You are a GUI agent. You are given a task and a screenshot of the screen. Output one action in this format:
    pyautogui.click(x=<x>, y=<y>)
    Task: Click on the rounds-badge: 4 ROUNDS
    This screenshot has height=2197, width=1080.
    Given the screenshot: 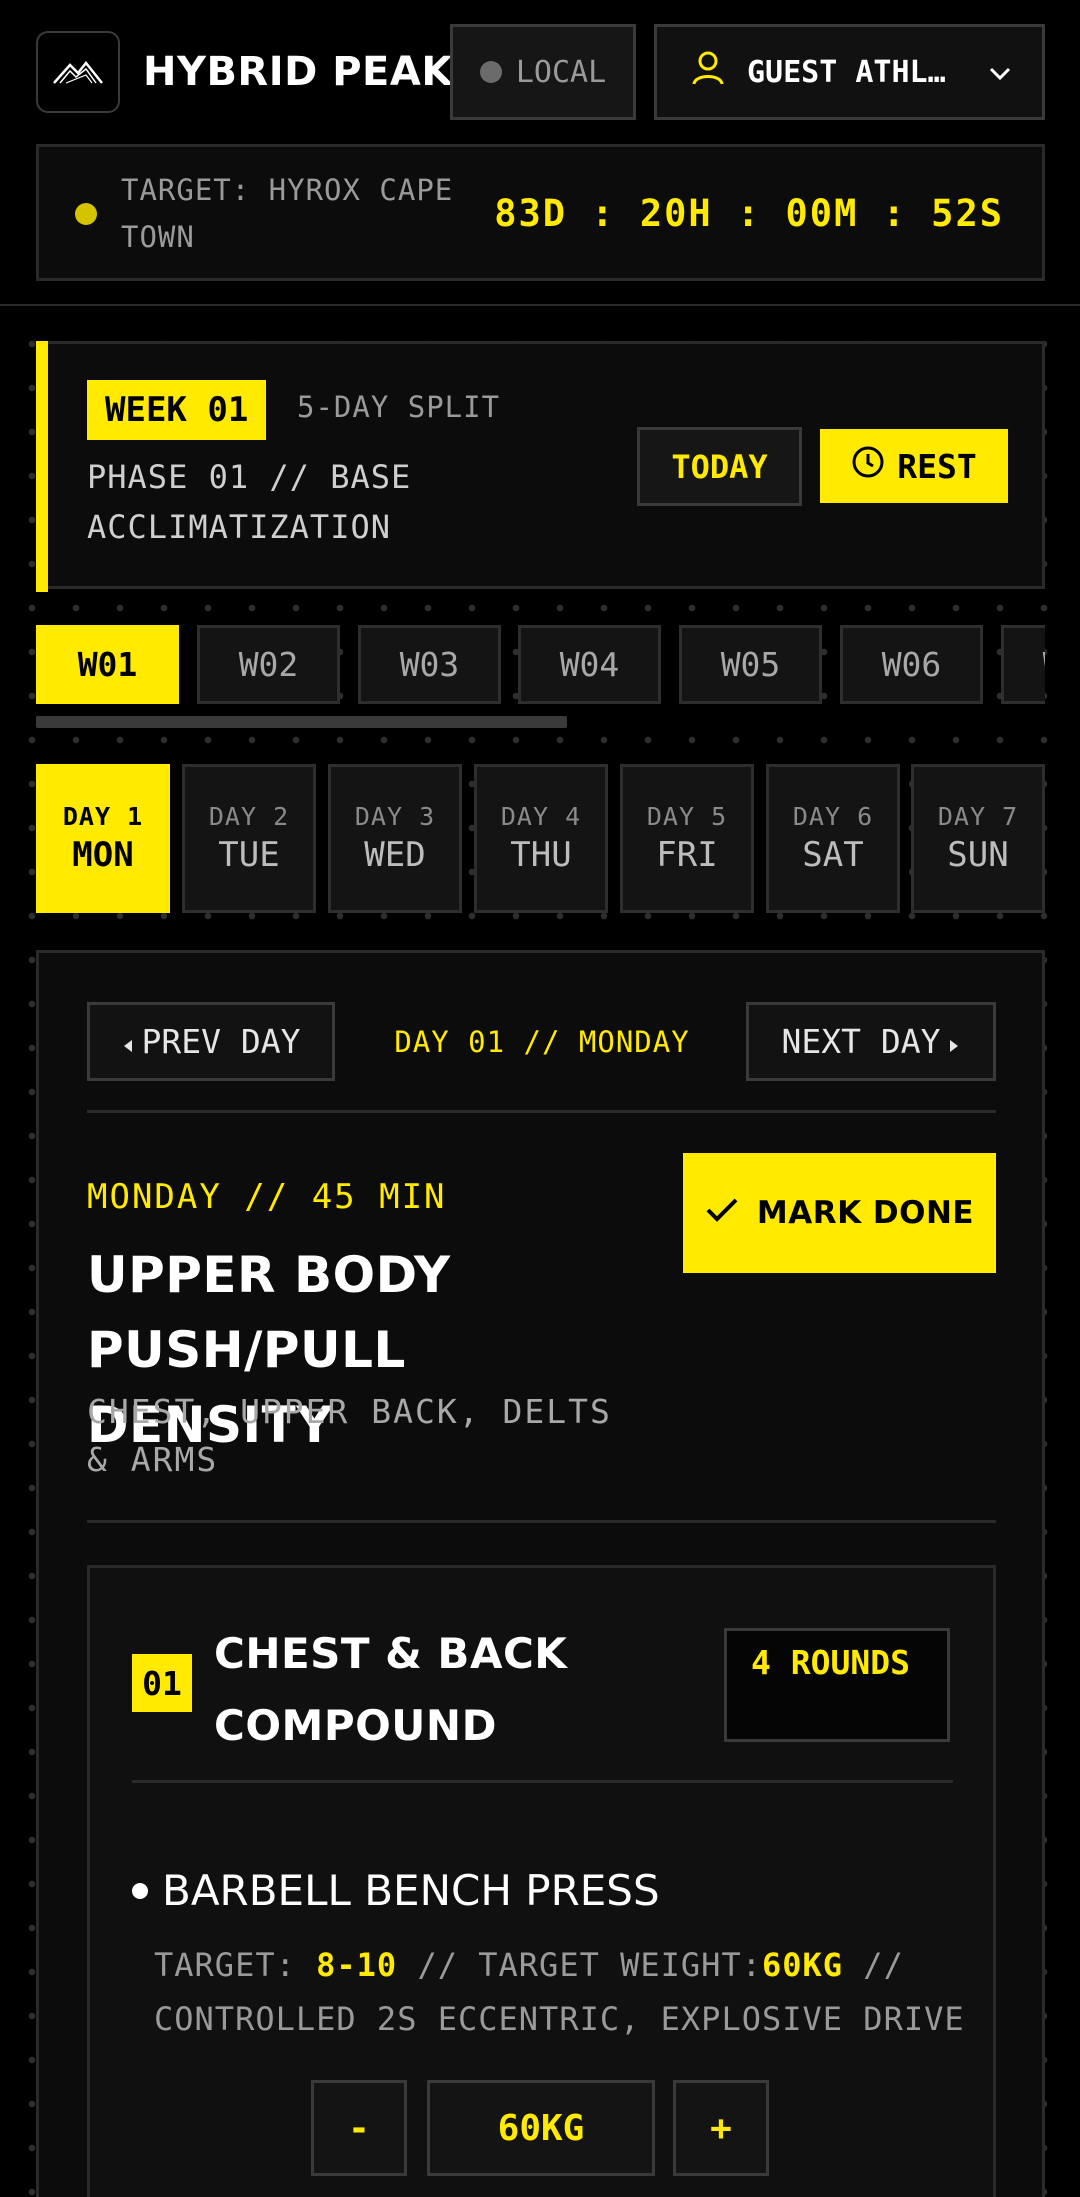 What is the action you would take?
    pyautogui.click(x=837, y=1685)
    